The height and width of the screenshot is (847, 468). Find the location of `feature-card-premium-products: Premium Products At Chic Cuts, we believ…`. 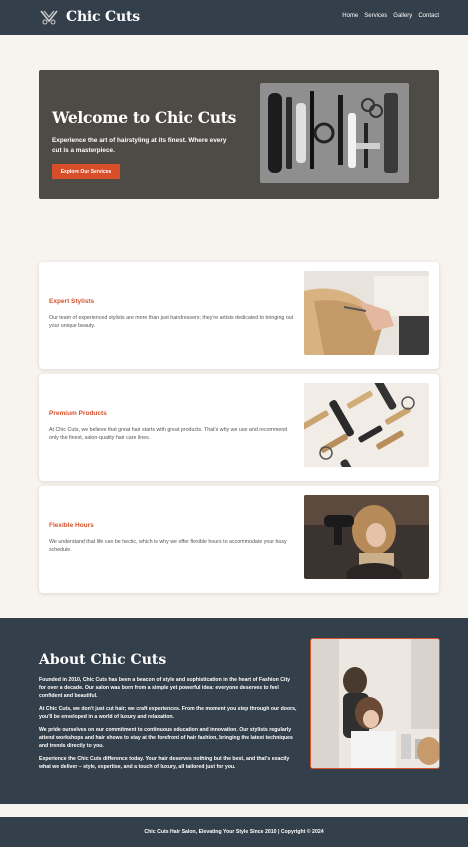

feature-card-premium-products: Premium Products At Chic Cuts, we believ… is located at coordinates (239, 427).